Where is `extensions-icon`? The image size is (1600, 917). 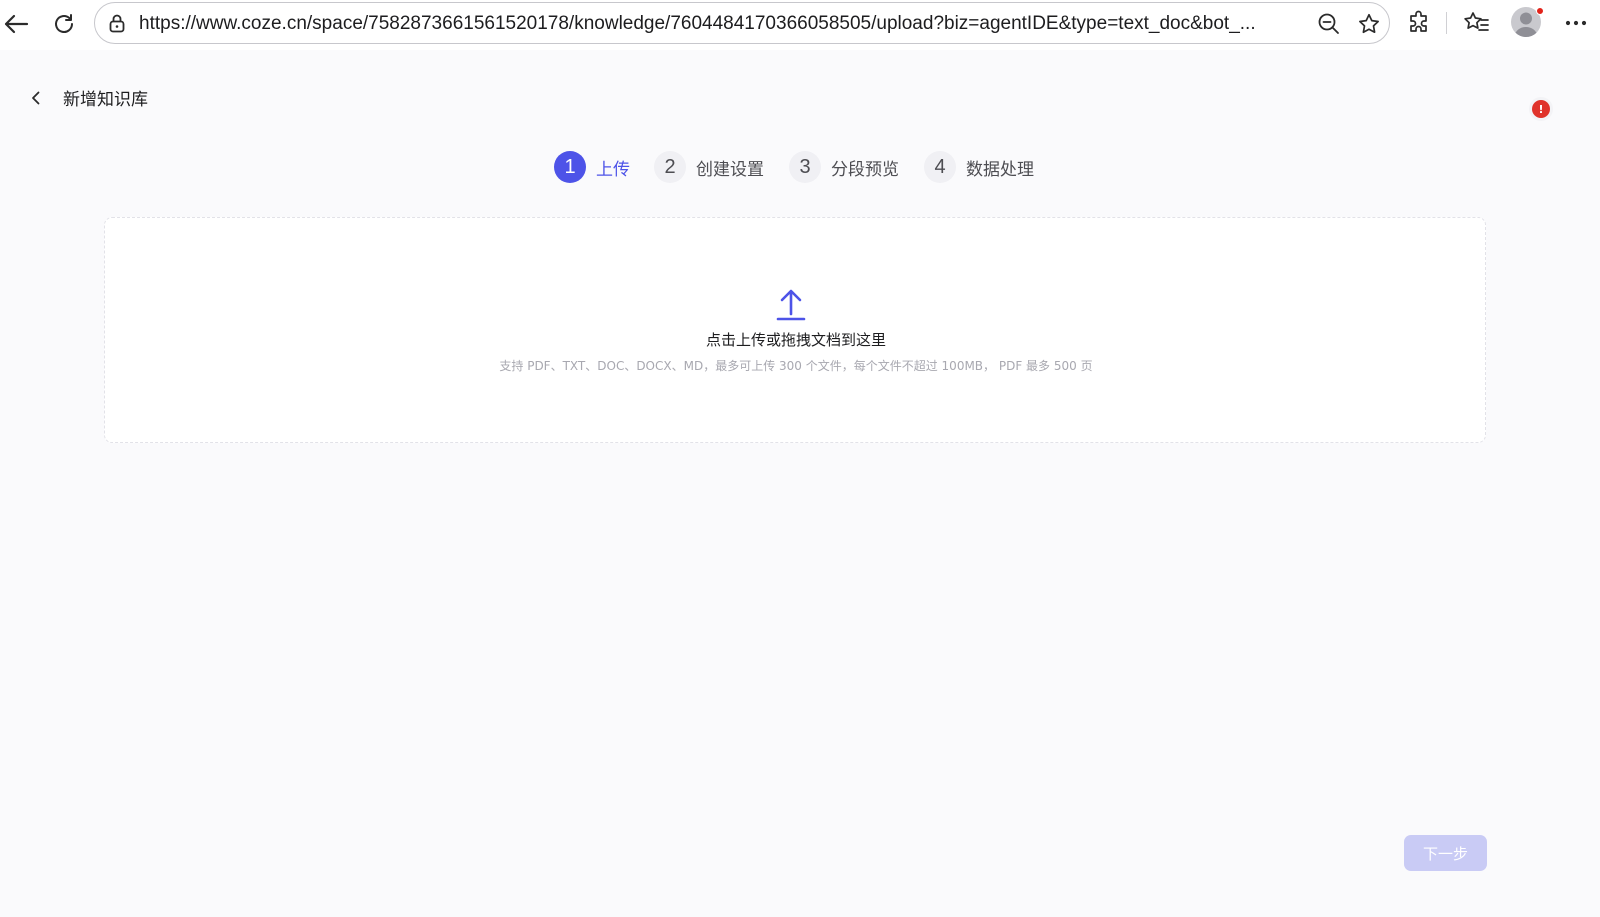 extensions-icon is located at coordinates (1418, 21).